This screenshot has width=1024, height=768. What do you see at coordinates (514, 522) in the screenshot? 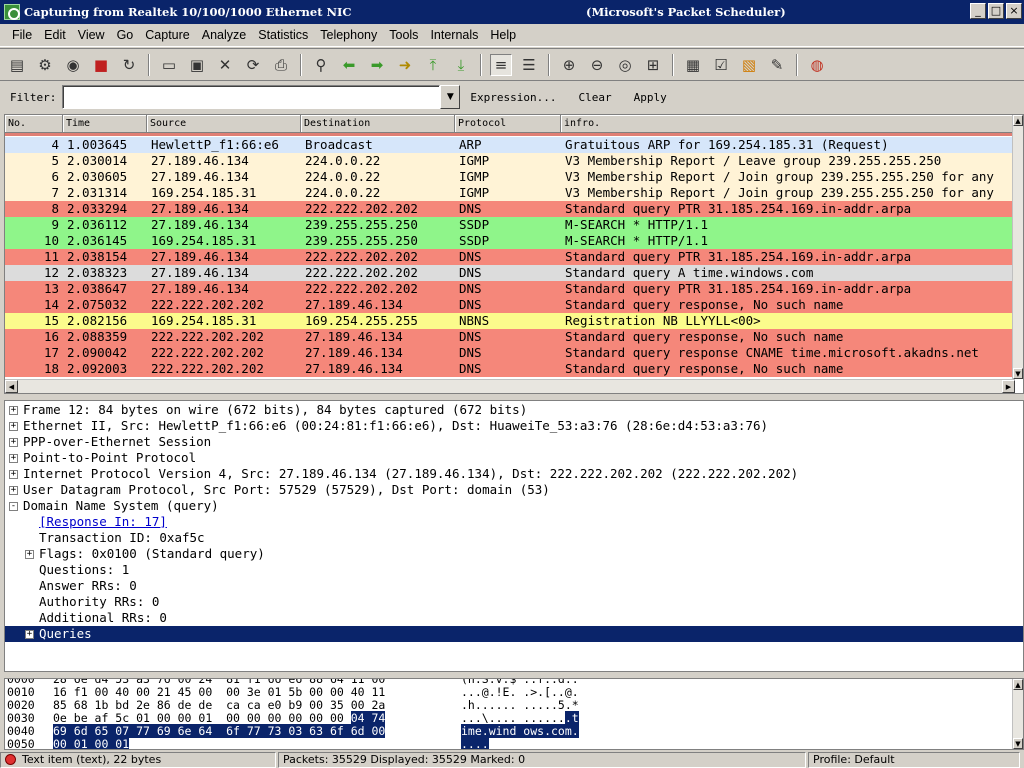
I see `detail-row: [Response In: 17]` at bounding box center [514, 522].